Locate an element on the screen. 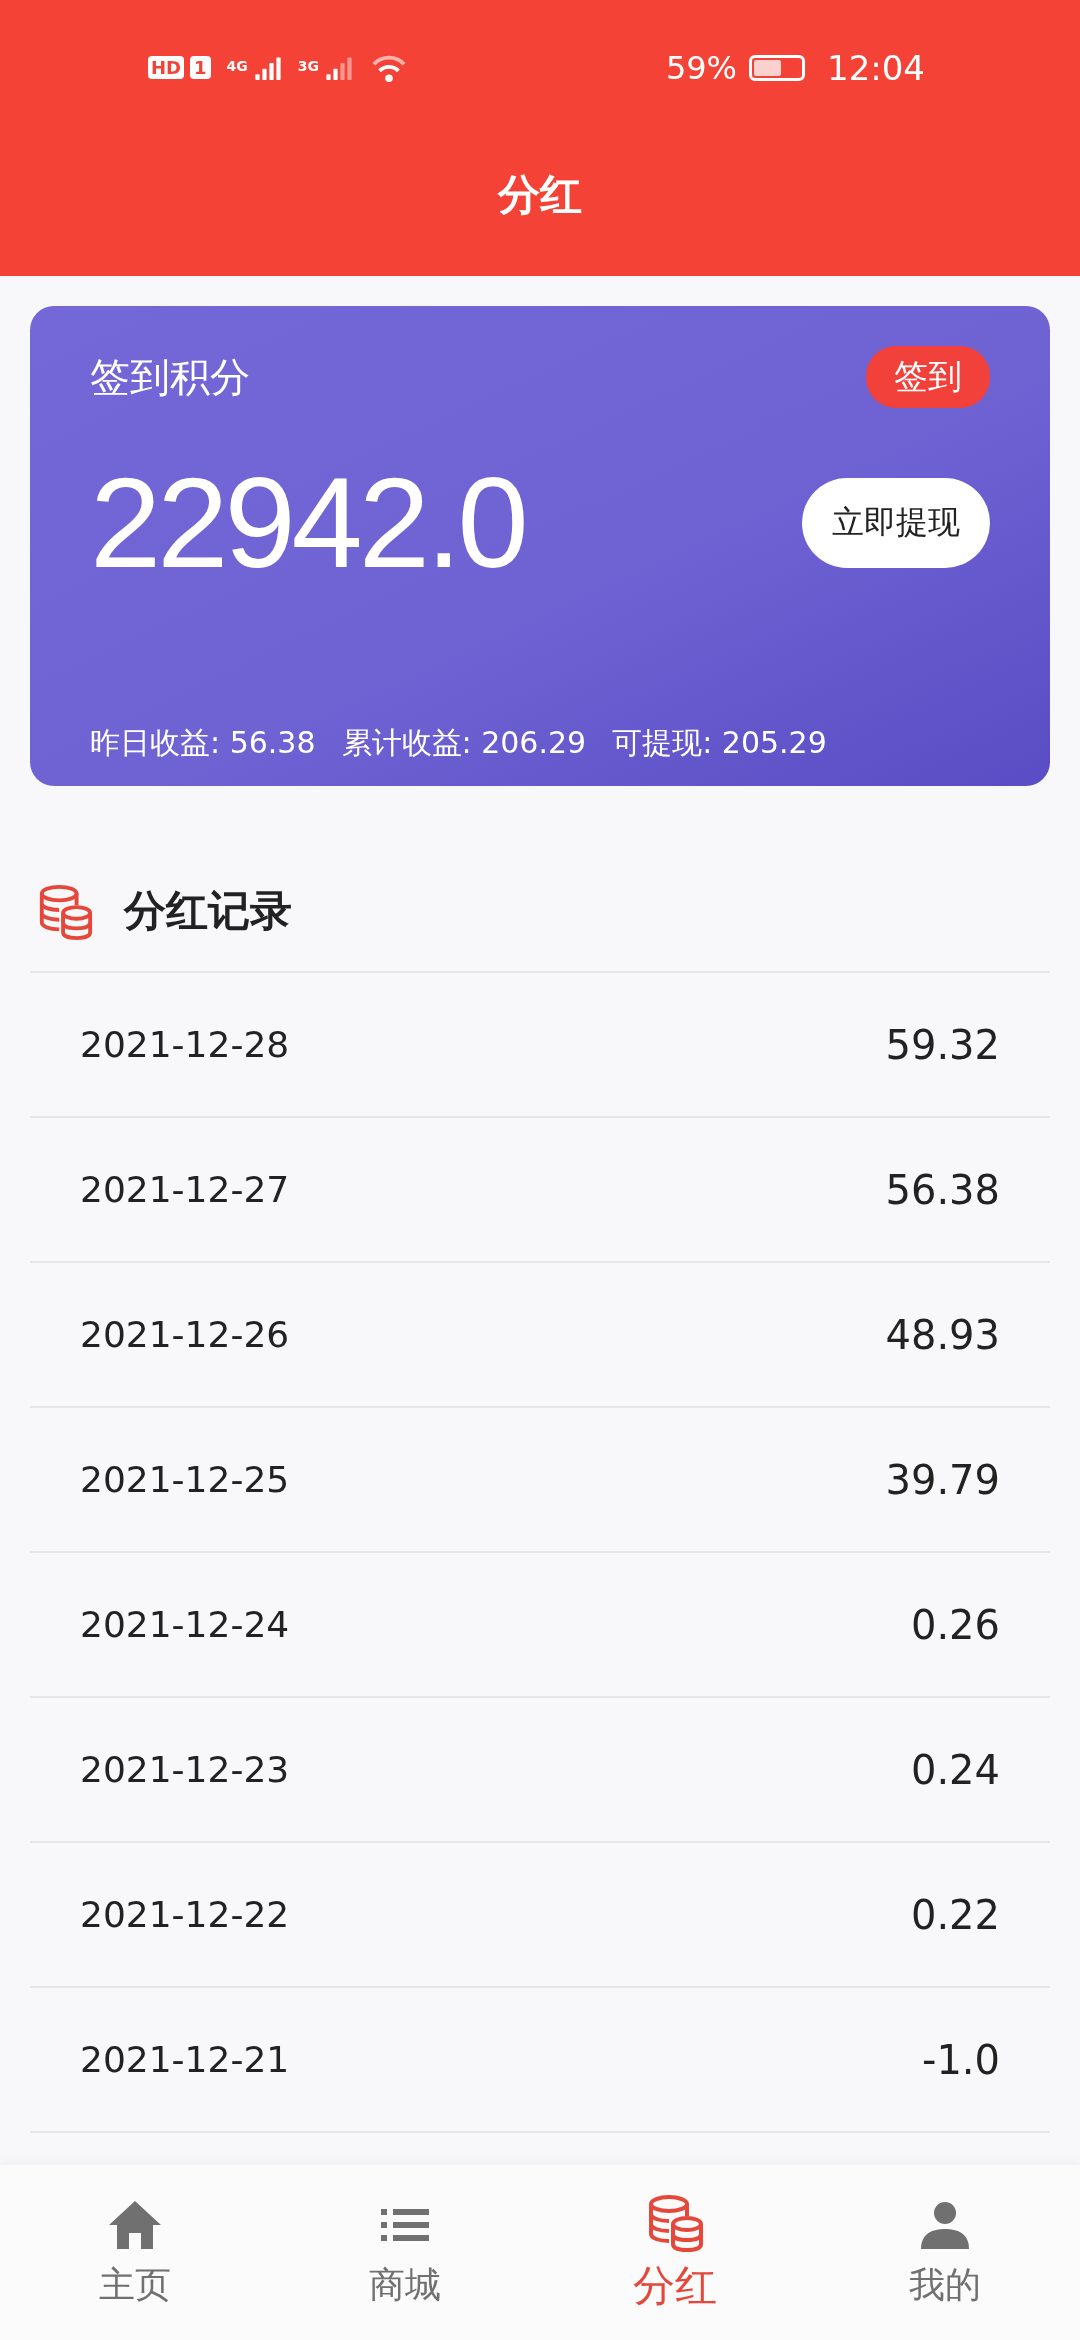 The height and width of the screenshot is (2340, 1080). record-amount: 48.93 is located at coordinates (942, 1334).